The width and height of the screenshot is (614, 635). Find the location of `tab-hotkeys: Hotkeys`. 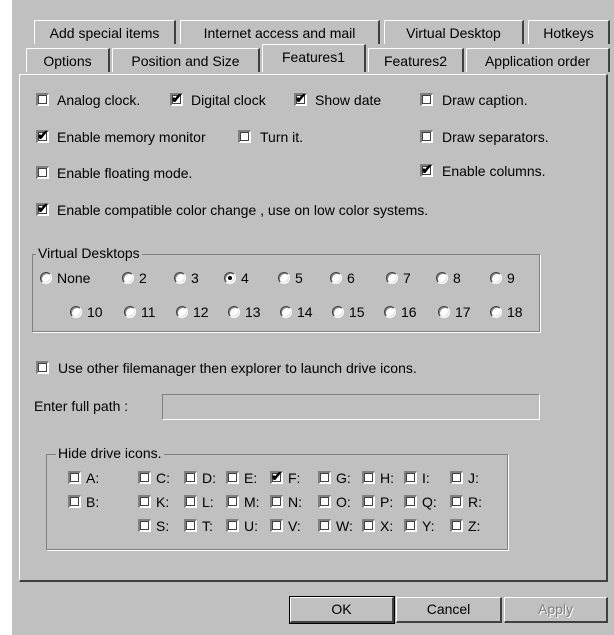

tab-hotkeys: Hotkeys is located at coordinates (569, 32).